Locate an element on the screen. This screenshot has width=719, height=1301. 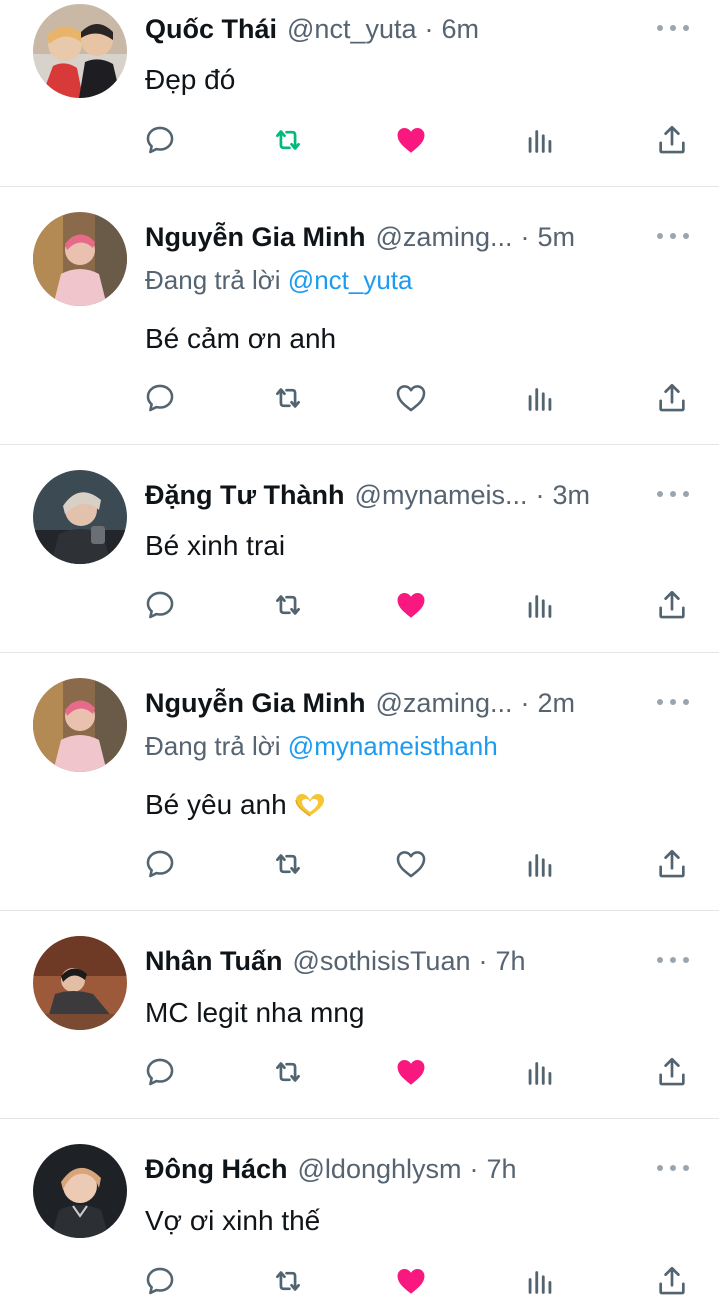
author-handle: @ldonghlysm is located at coordinates (380, 1169).